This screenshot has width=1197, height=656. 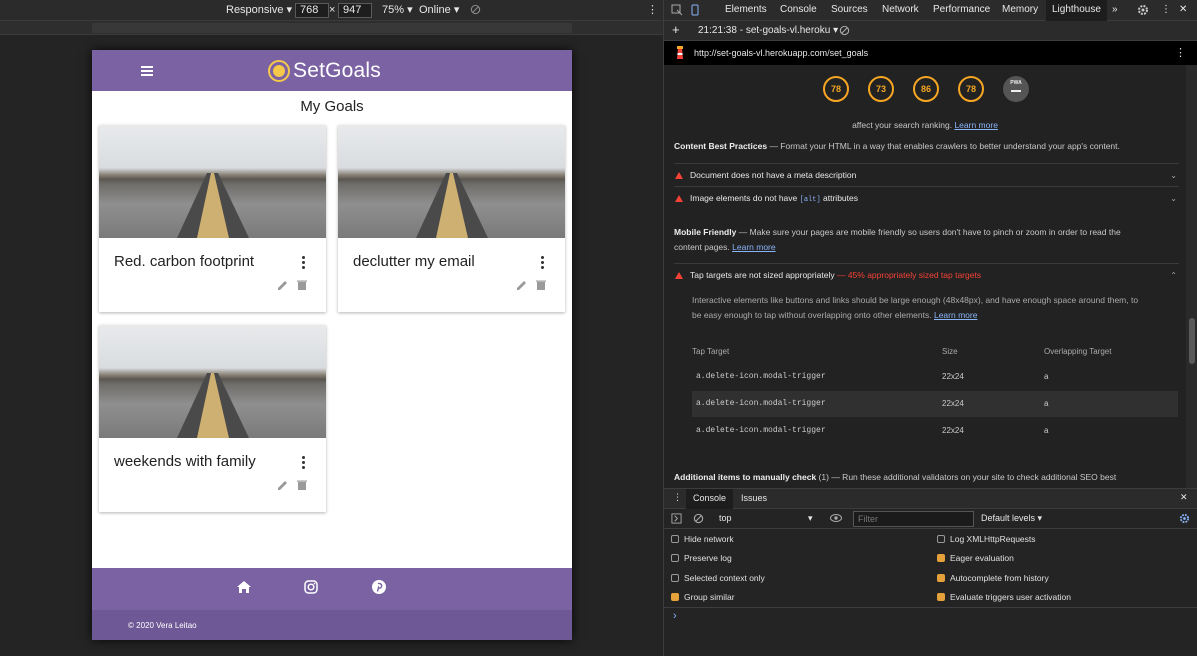 I want to click on checkbox-label: Eager evaluation, so click(x=982, y=558).